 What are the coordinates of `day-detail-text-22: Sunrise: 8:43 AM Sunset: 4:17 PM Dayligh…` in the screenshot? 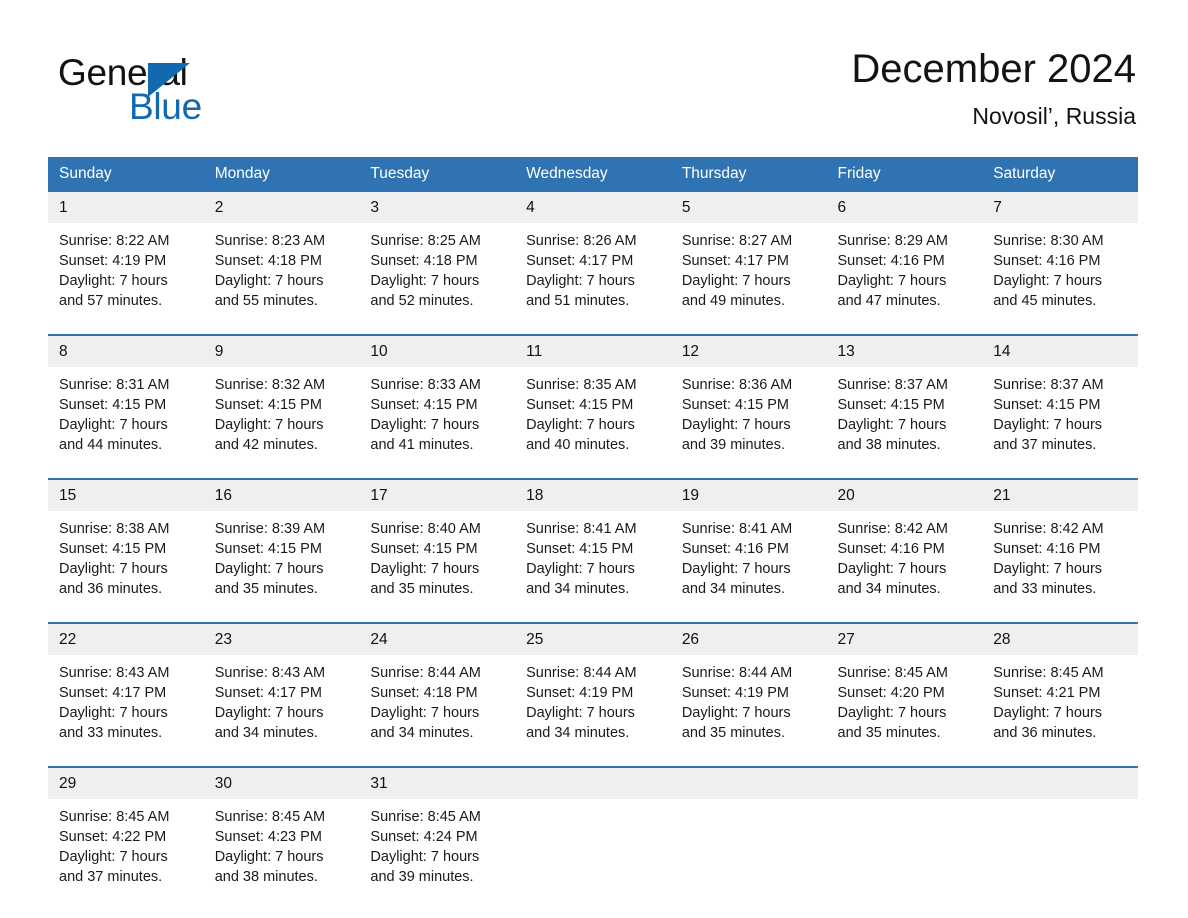 It's located at (114, 703).